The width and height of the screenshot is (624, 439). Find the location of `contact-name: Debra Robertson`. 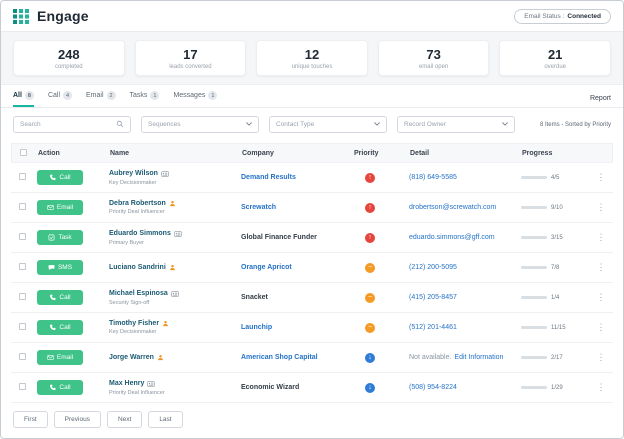

contact-name: Debra Robertson is located at coordinates (137, 203).